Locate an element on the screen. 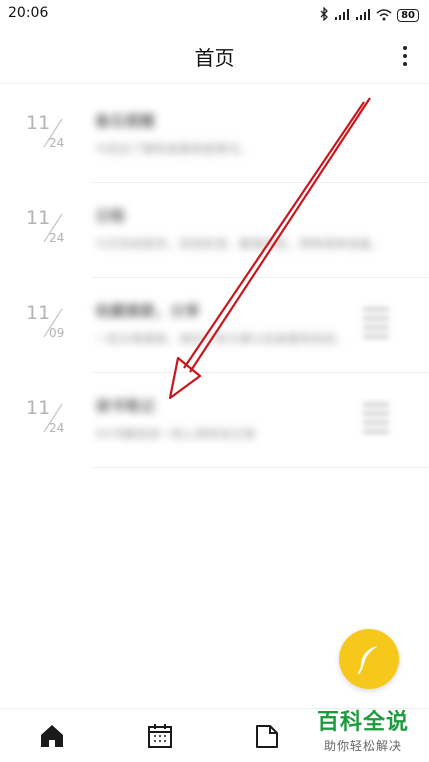 This screenshot has width=429, height=762. list-item: 11 24 备忘提醒 今后应了解和查看家庭情况。 is located at coordinates (214, 135).